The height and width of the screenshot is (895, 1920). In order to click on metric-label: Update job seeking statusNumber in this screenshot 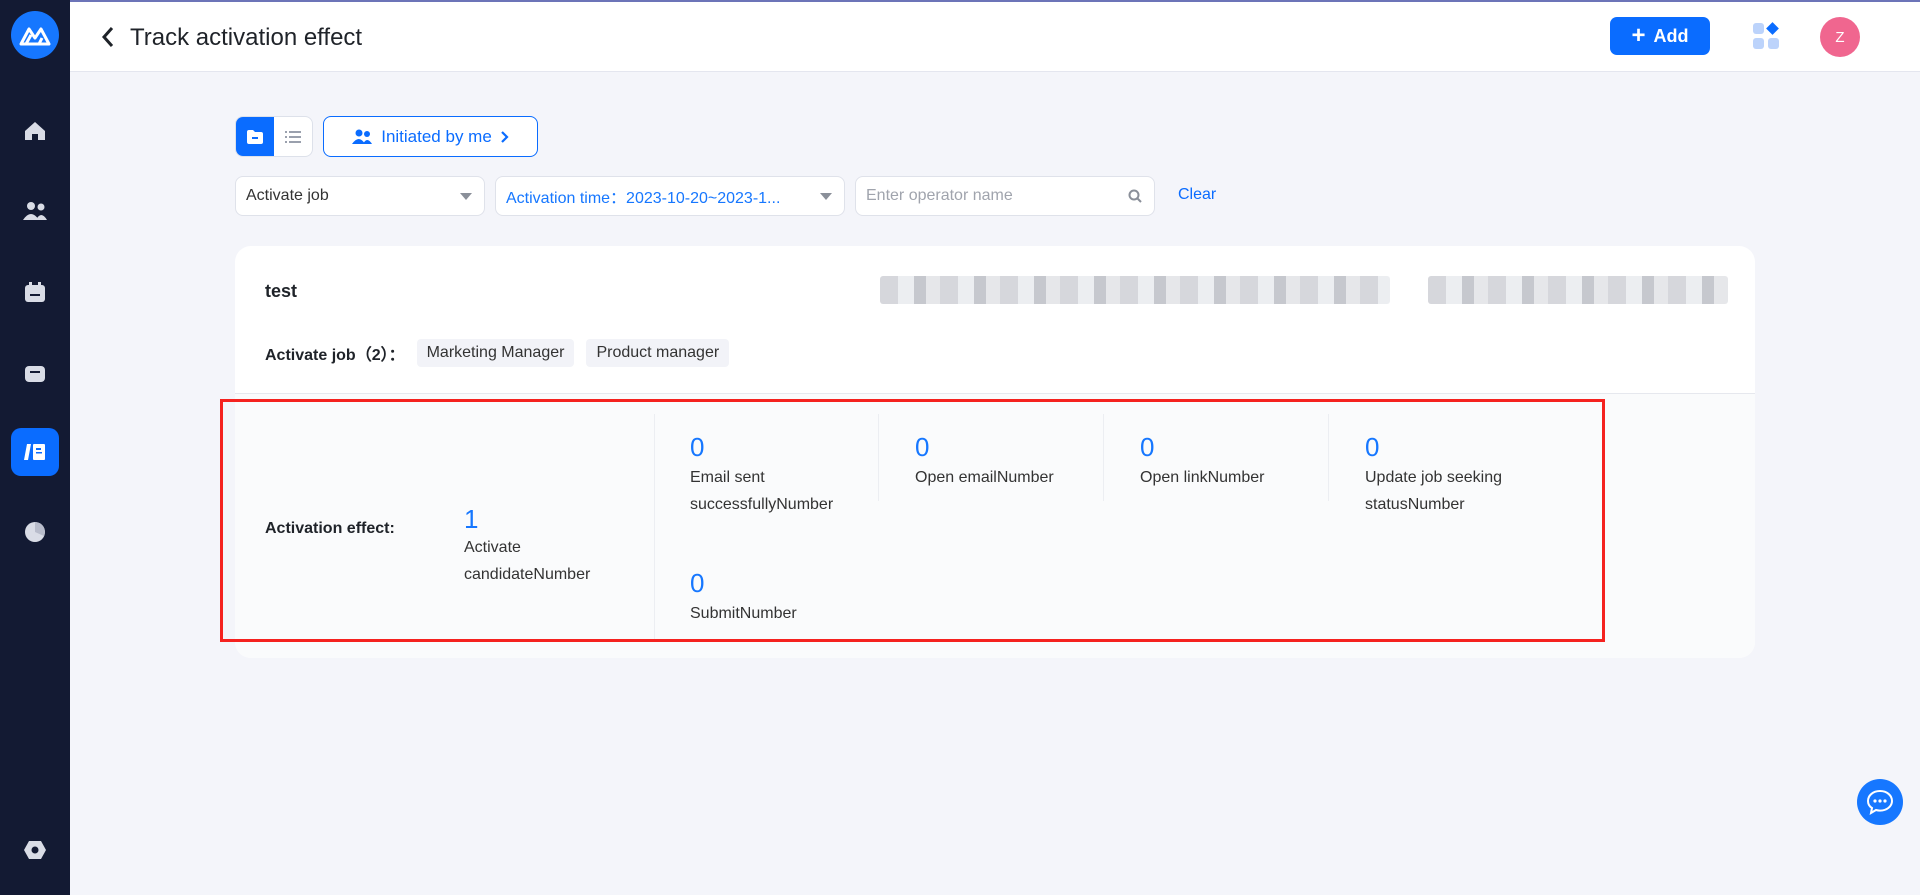, I will do `click(1433, 491)`.